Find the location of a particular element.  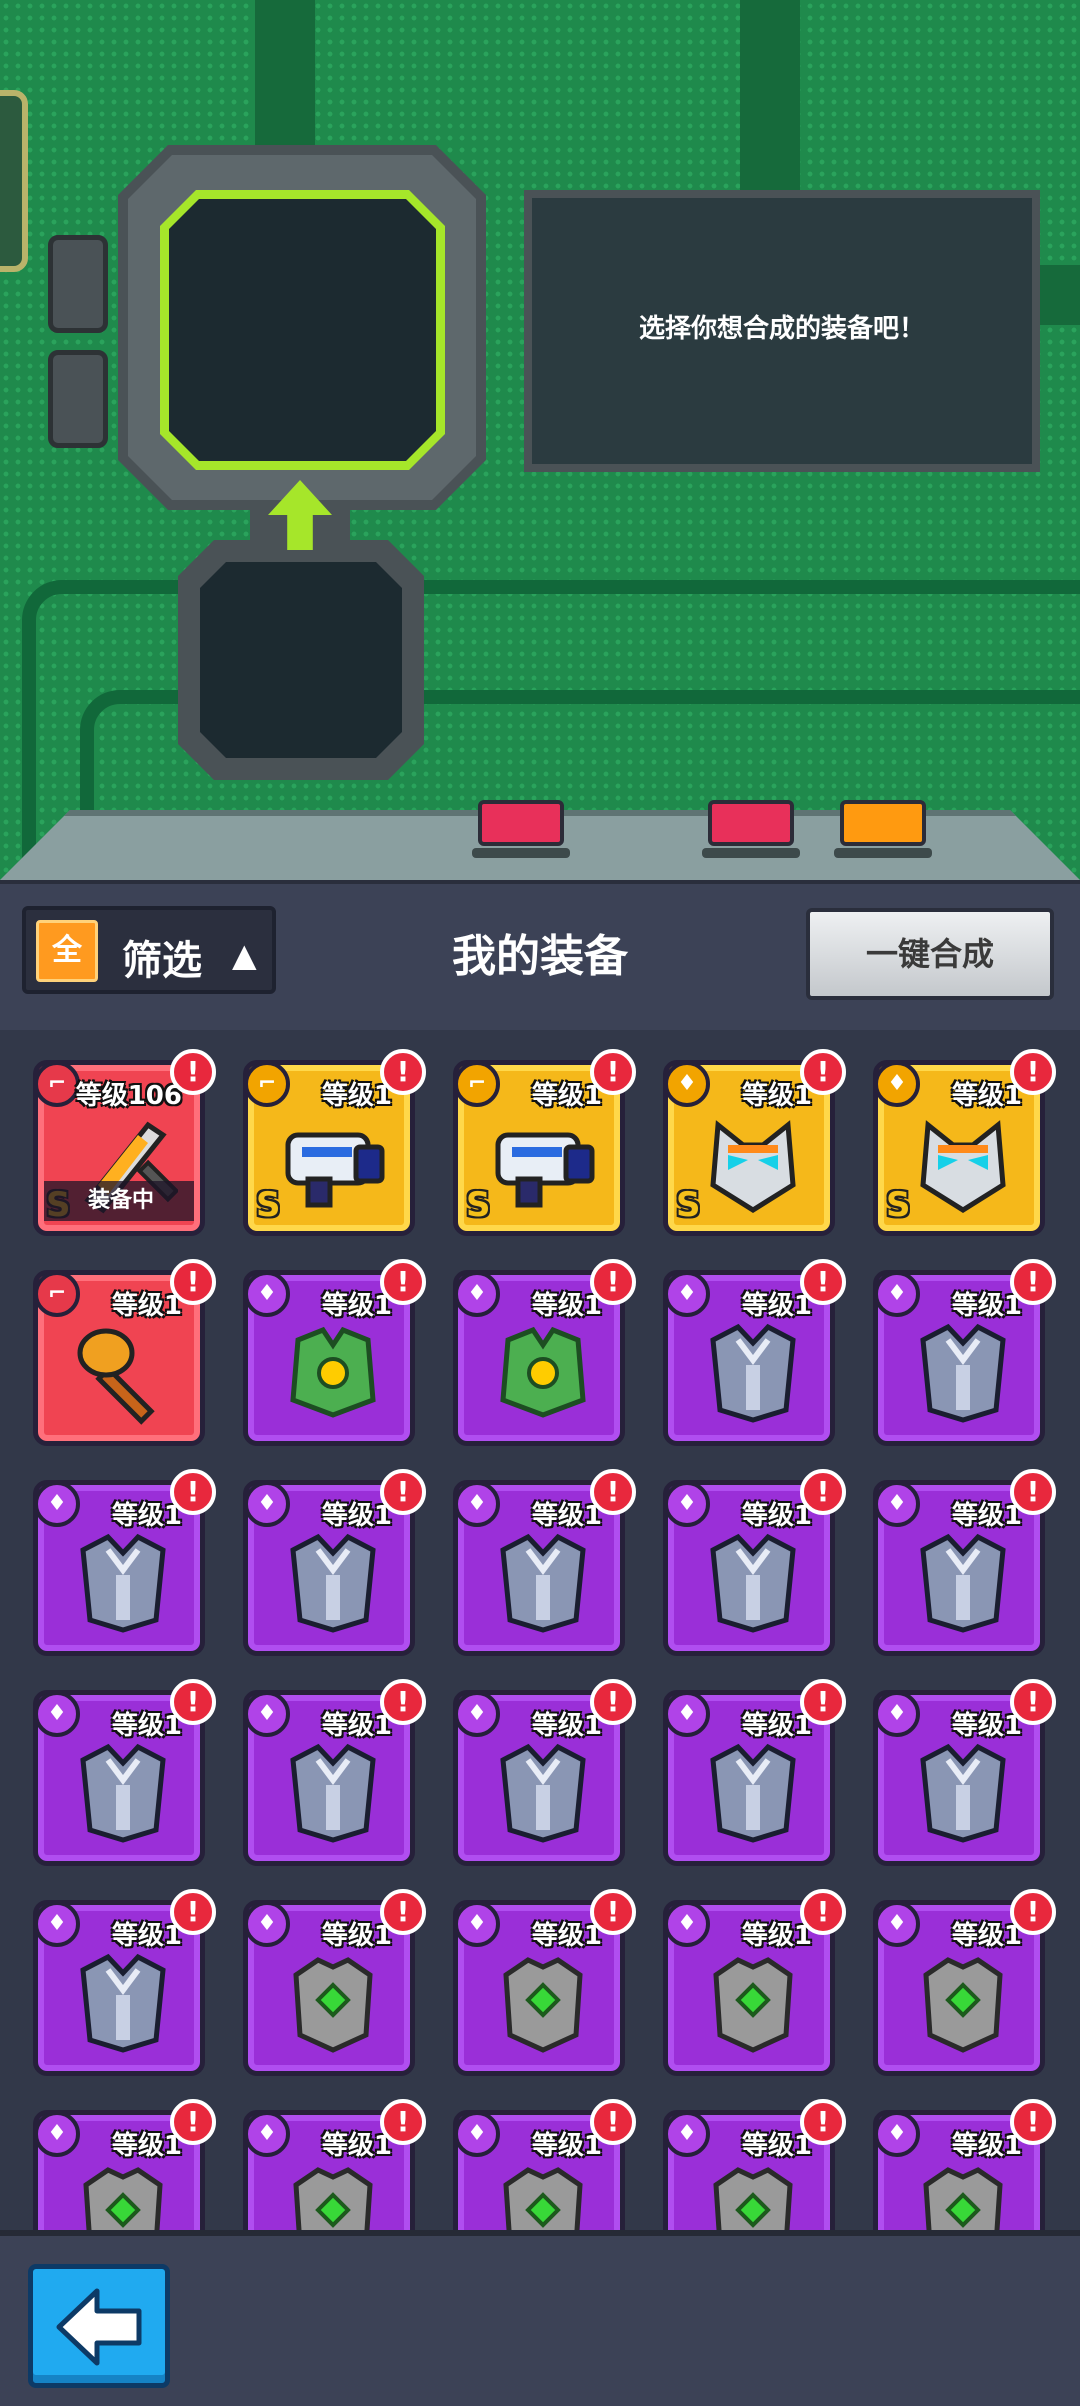

back-arrow-icon is located at coordinates (99, 2327).